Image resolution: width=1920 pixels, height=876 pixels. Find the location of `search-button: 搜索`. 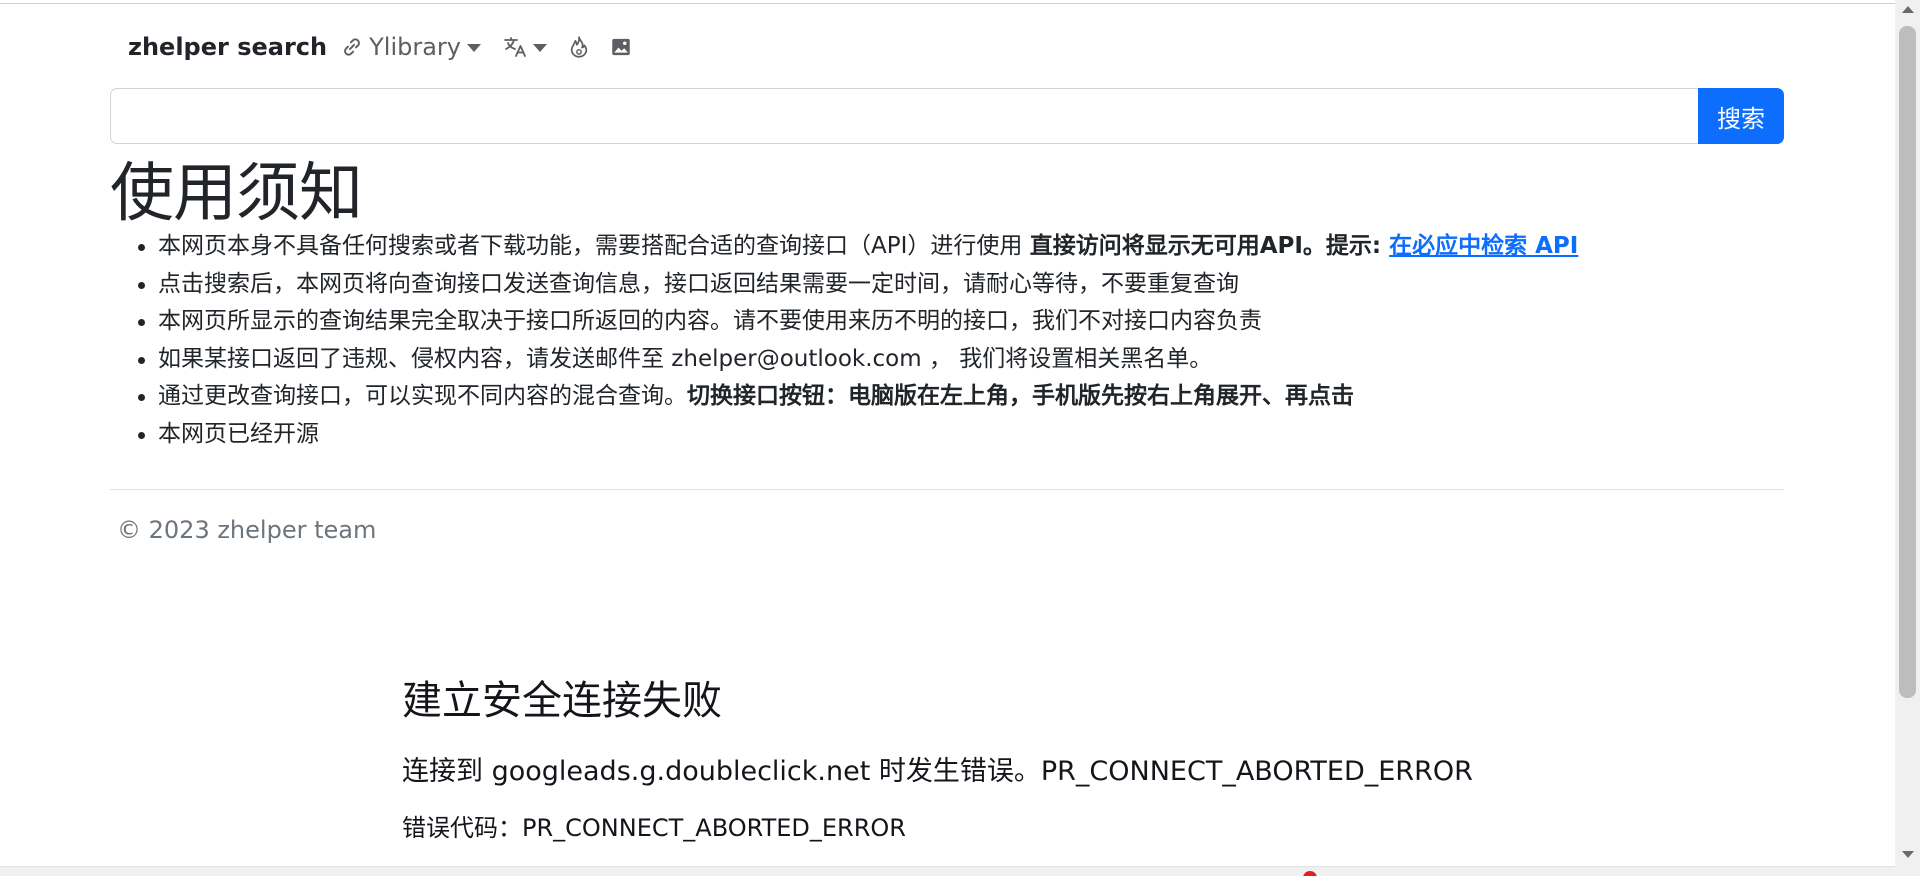

search-button: 搜索 is located at coordinates (1741, 116).